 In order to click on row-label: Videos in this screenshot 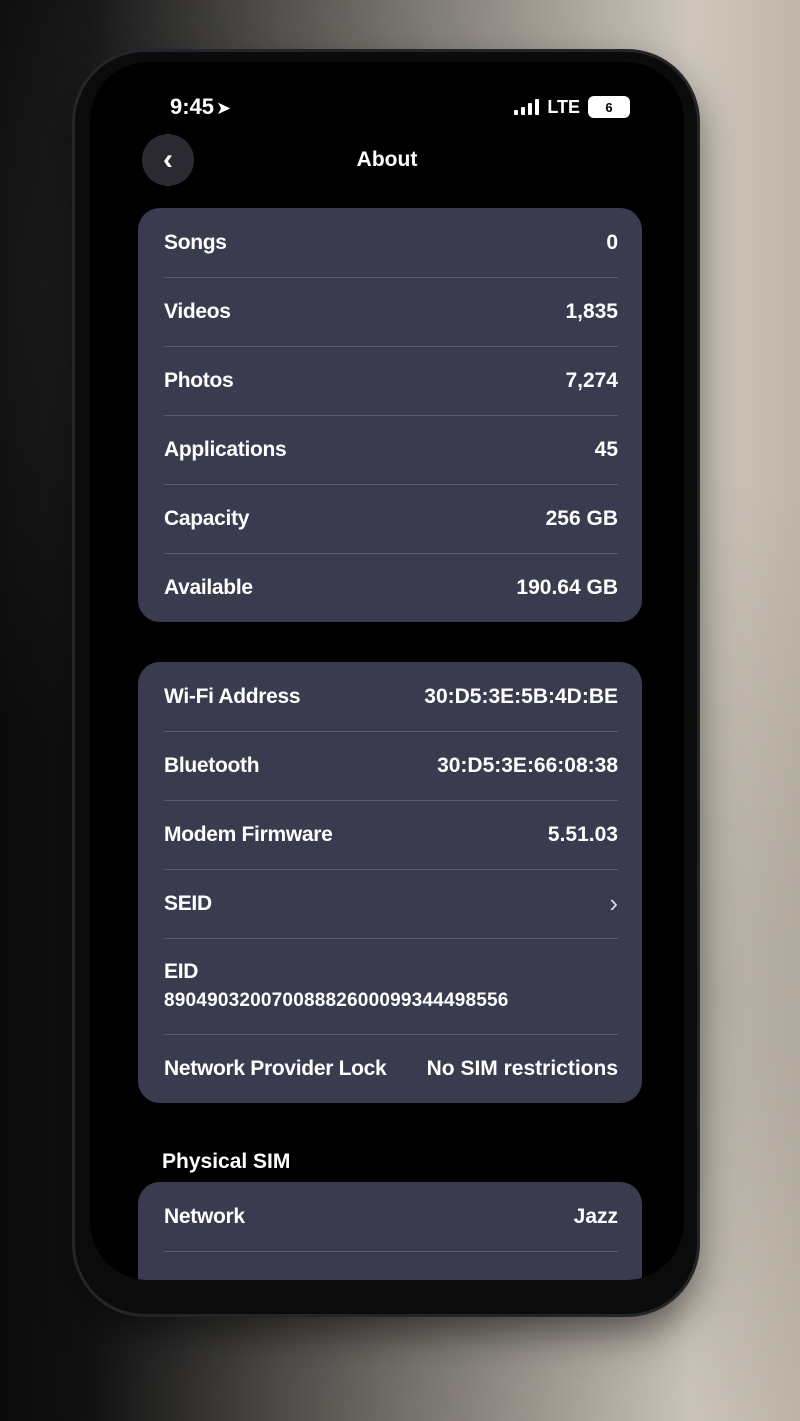, I will do `click(197, 311)`.